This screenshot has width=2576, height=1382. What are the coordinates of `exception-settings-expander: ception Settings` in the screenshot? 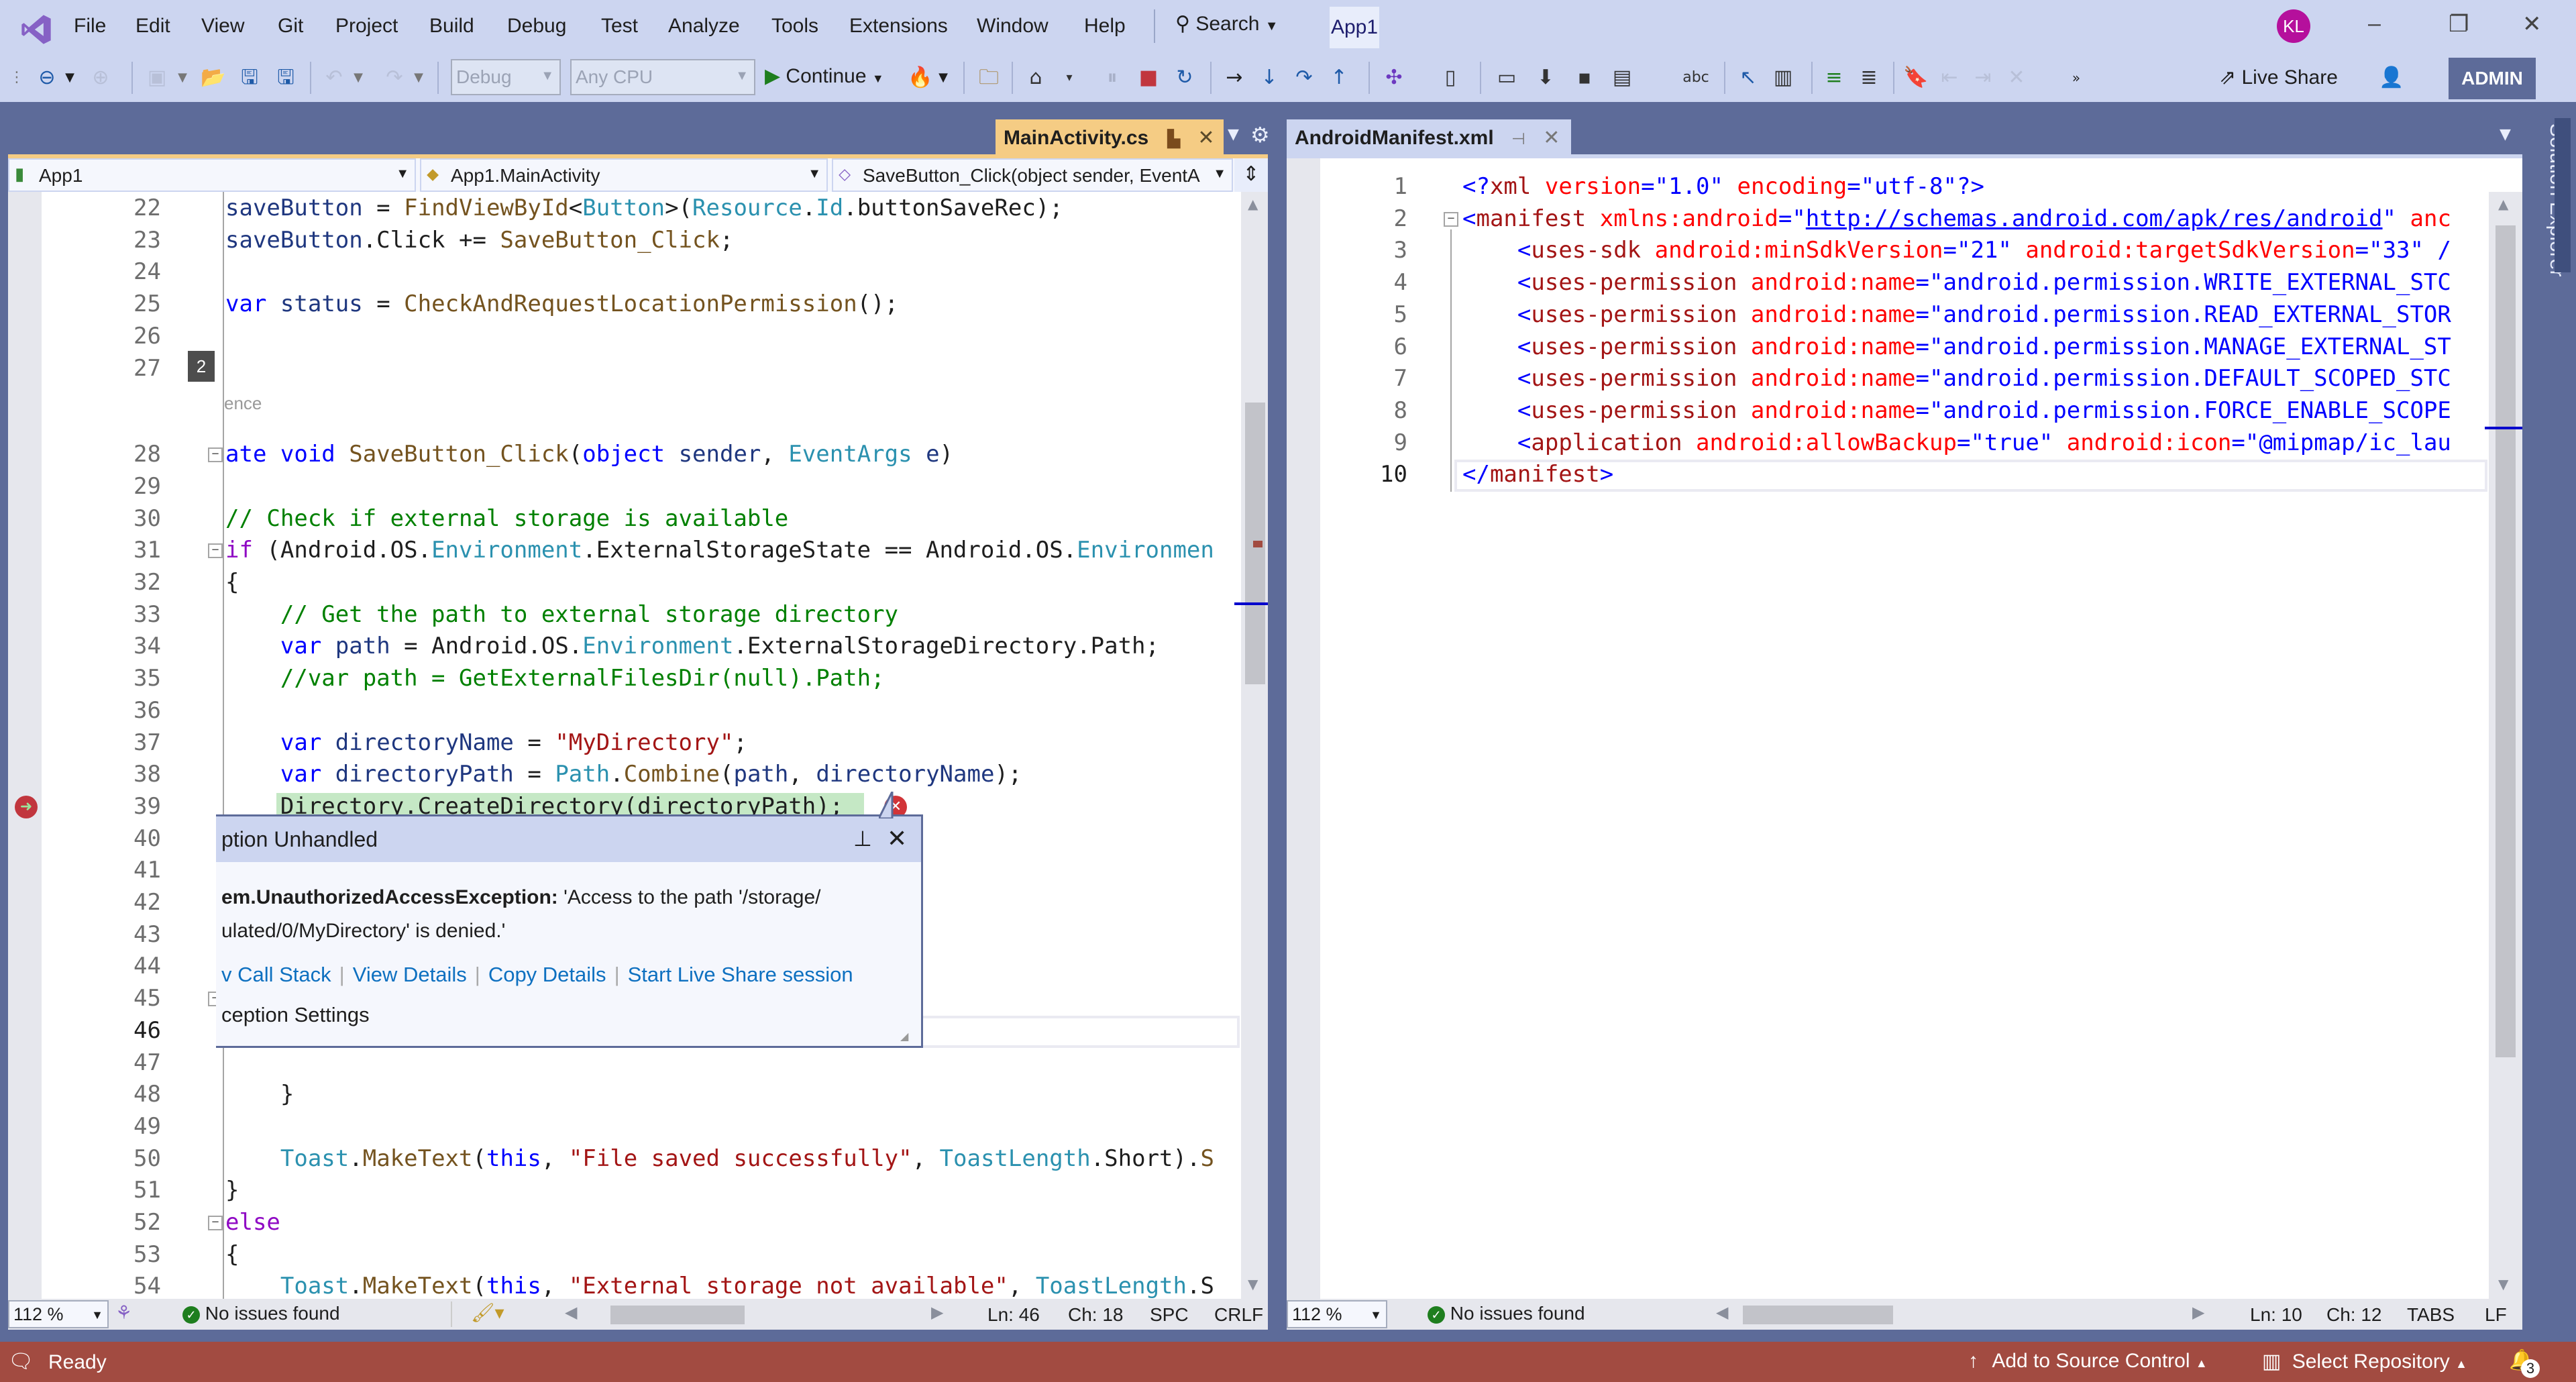 It's located at (295, 1015).